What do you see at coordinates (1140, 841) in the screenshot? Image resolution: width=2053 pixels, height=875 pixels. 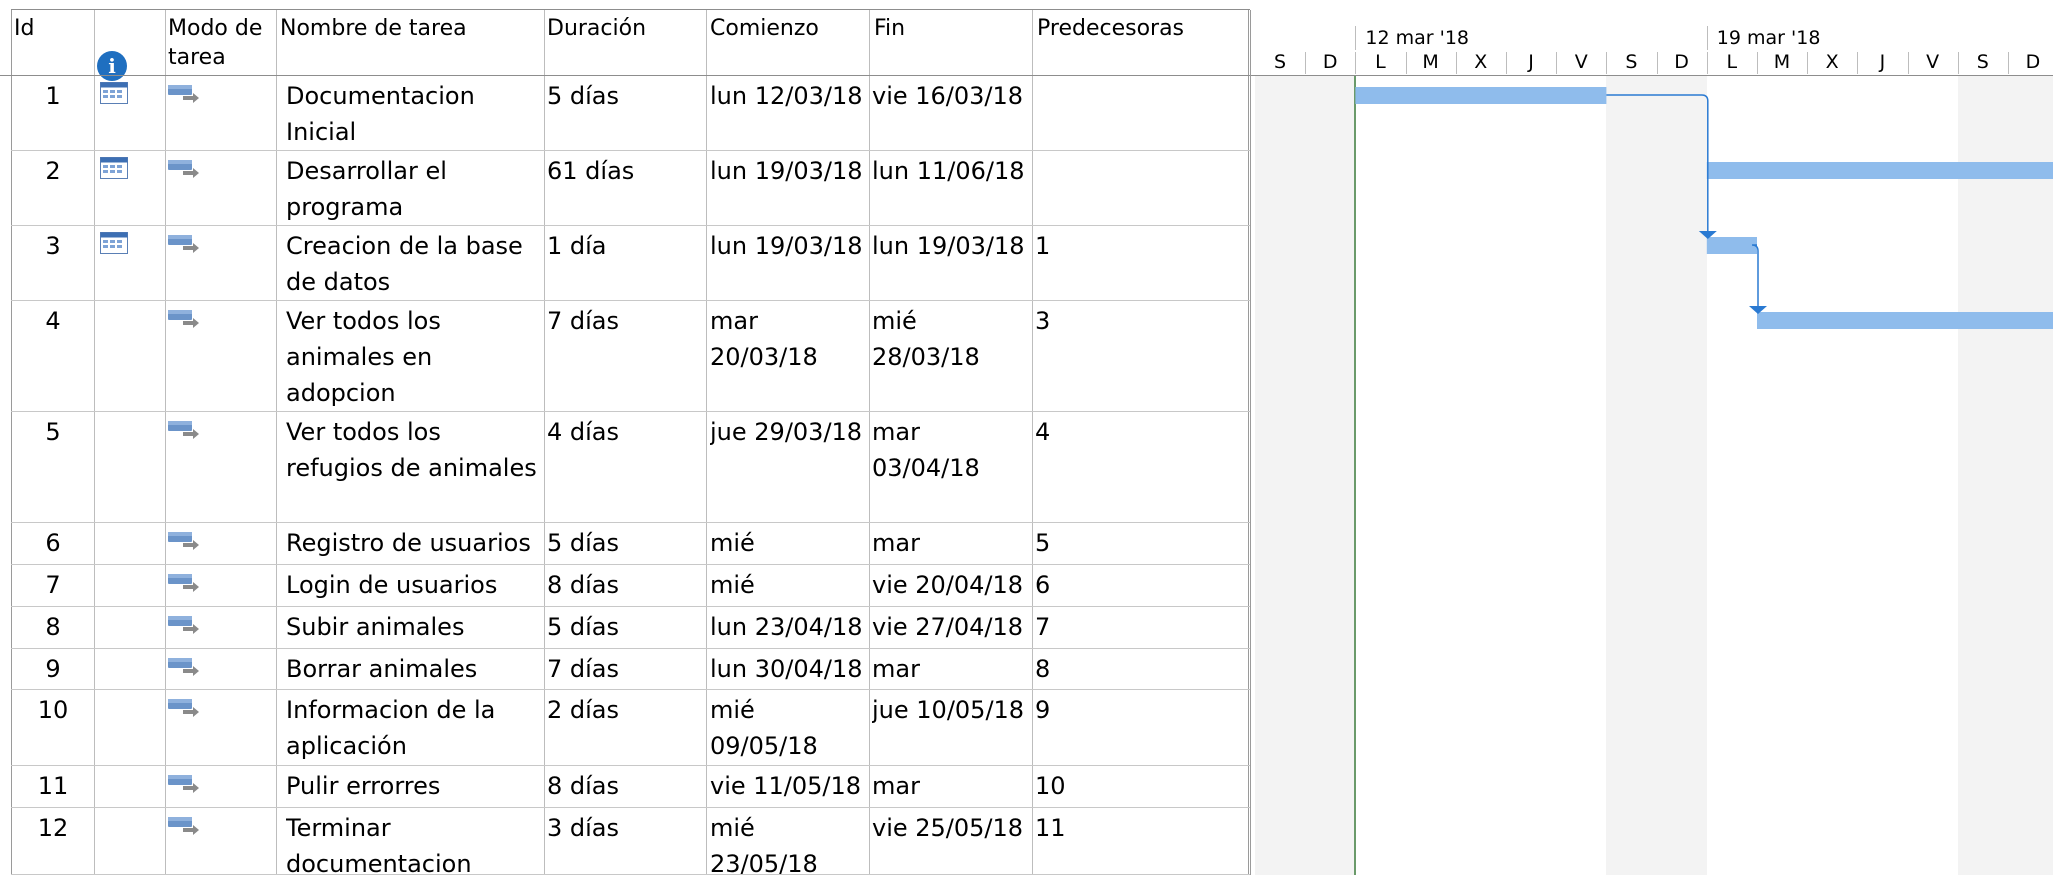 I see `cell-pred: 11` at bounding box center [1140, 841].